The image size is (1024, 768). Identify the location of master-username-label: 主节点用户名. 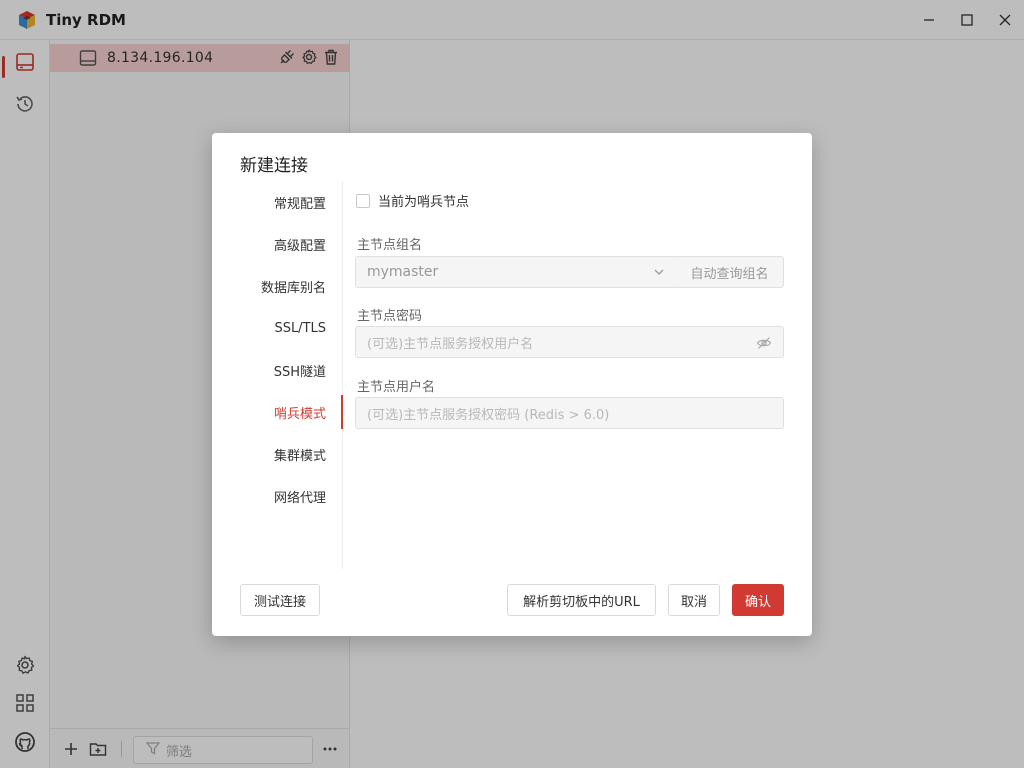
(396, 387).